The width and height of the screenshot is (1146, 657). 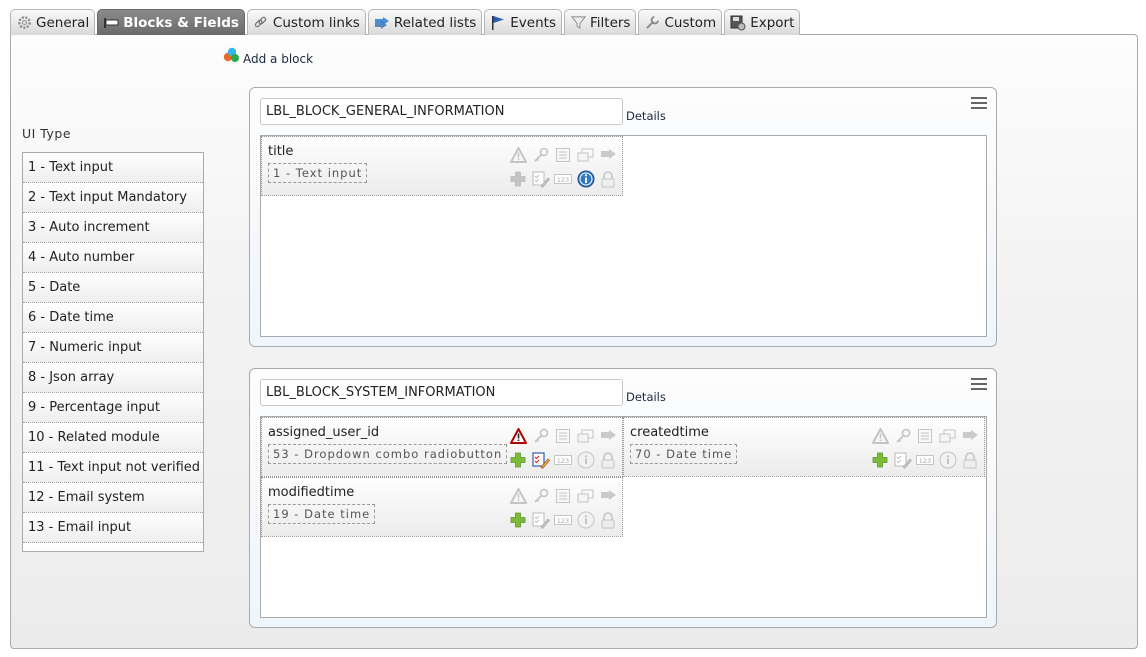 I want to click on tab-label: Filters, so click(x=610, y=22).